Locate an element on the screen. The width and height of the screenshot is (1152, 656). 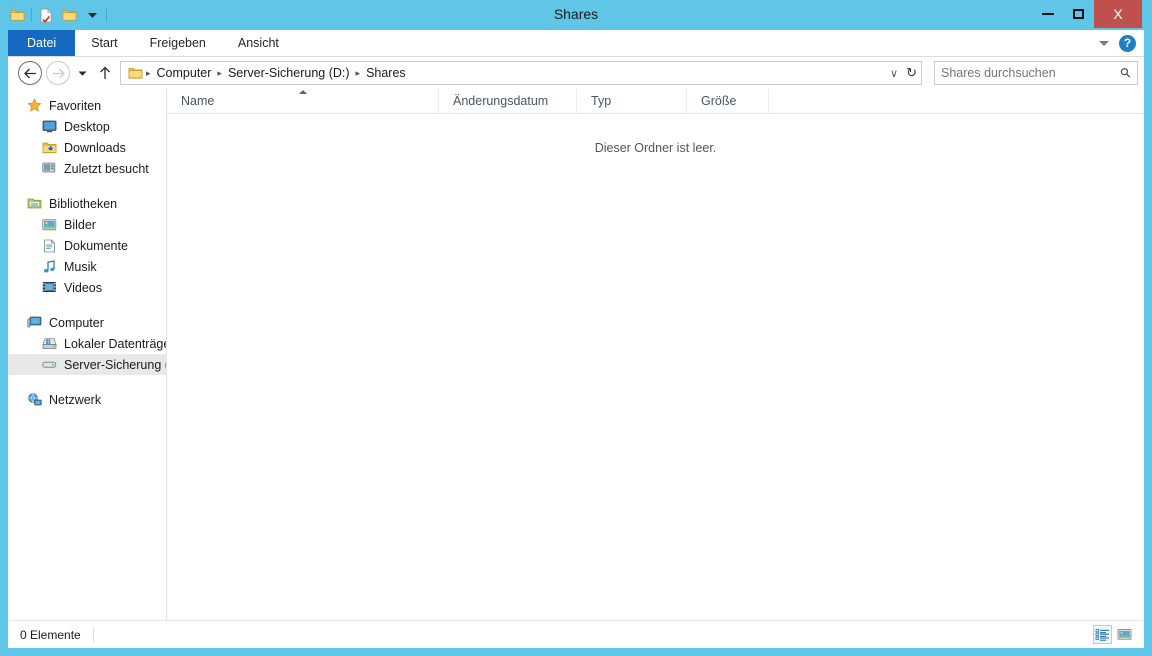
address-bar-actions: ∨ ↻ is located at coordinates (900, 73).